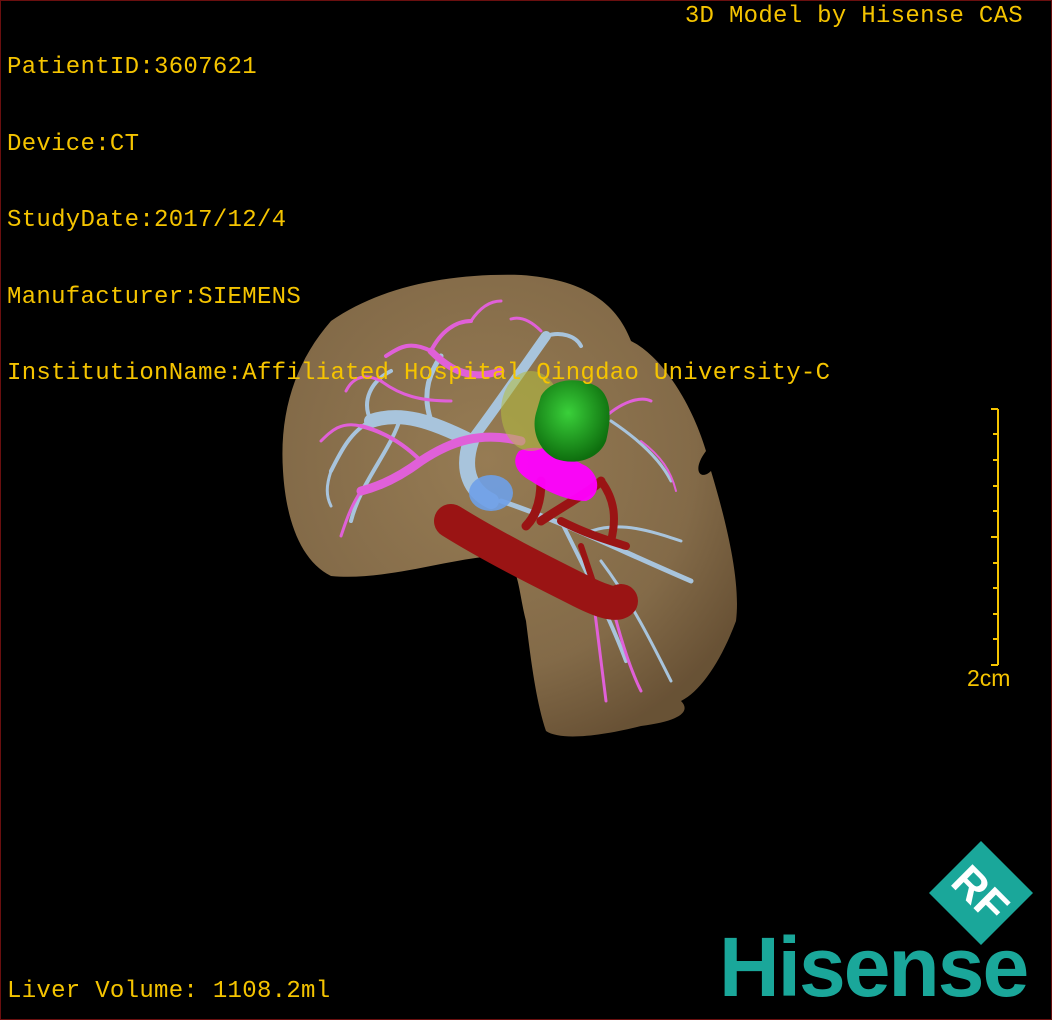 Image resolution: width=1052 pixels, height=1020 pixels. What do you see at coordinates (154, 297) in the screenshot?
I see `manufacturer: Manufacturer:SIEMENS` at bounding box center [154, 297].